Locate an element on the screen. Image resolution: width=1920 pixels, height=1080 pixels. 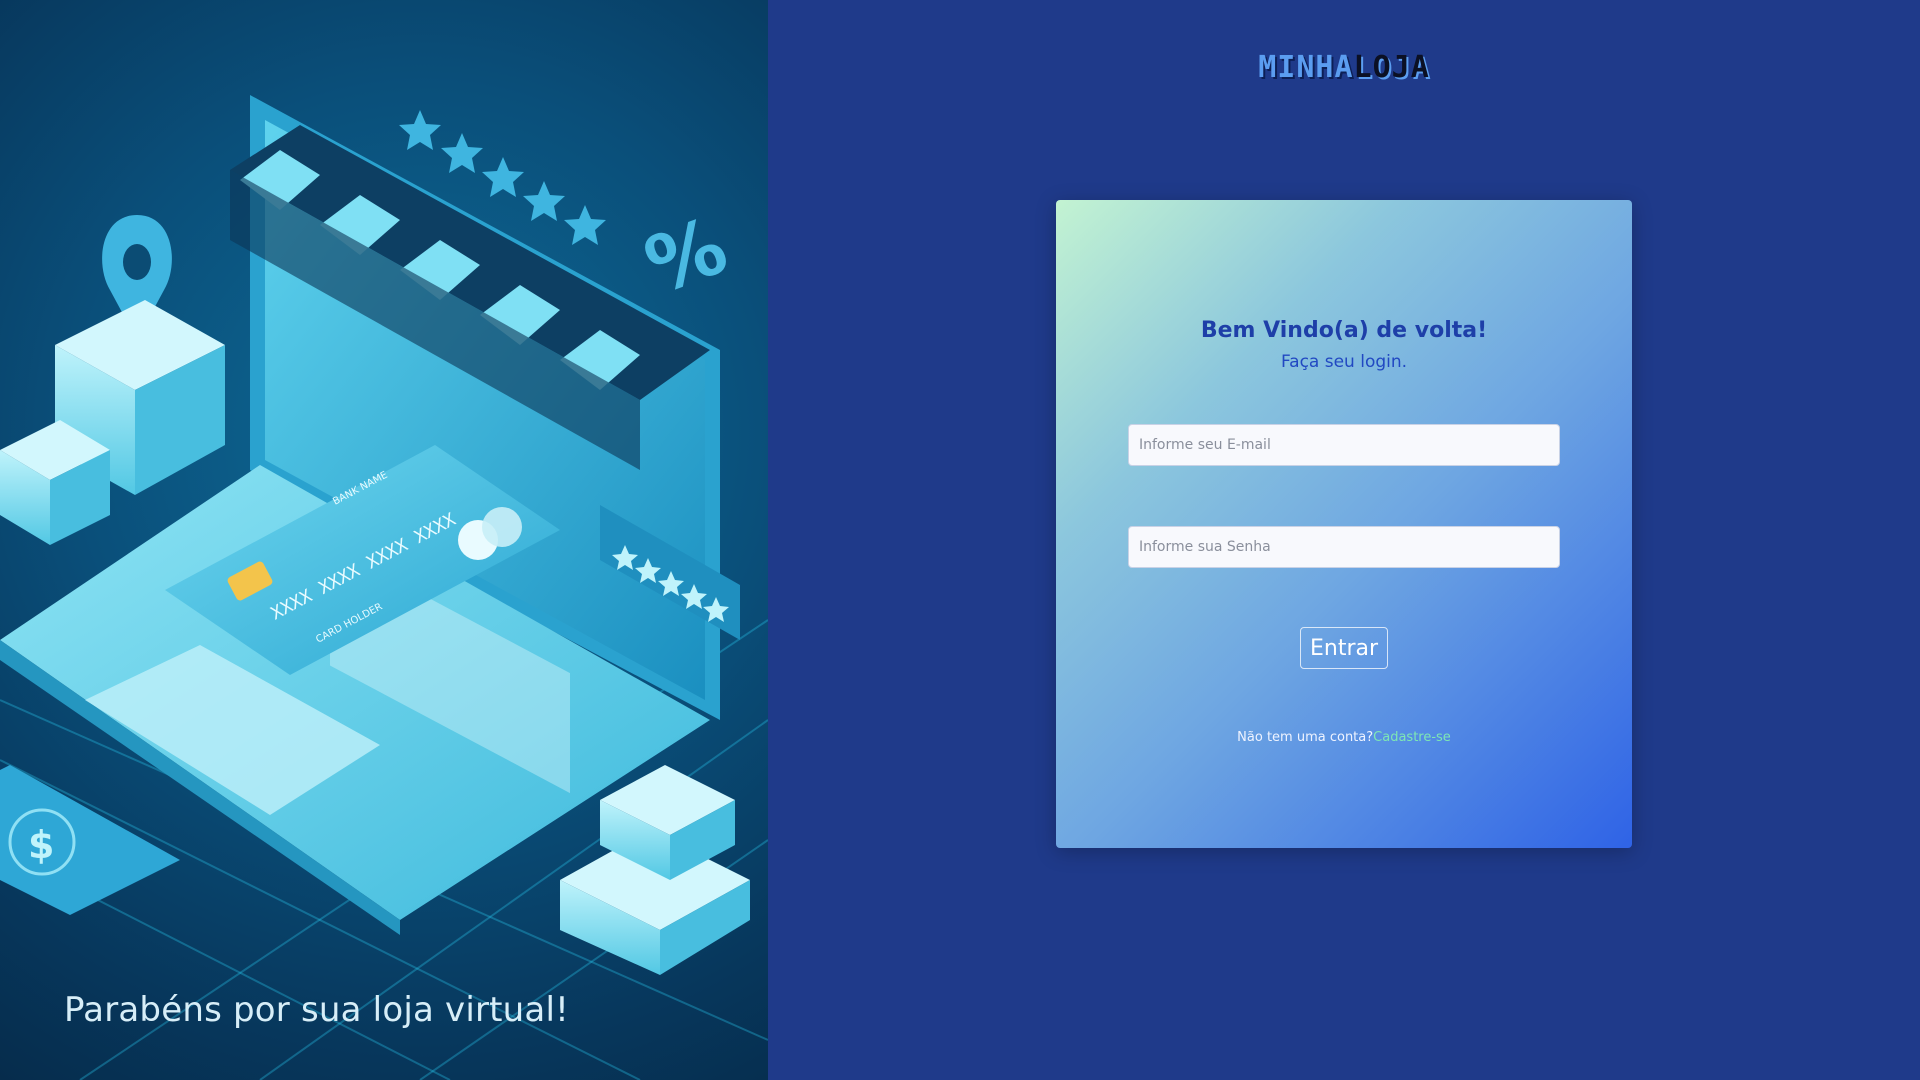
login-title: Bem Vindo(a) de volta! is located at coordinates (1344, 330).